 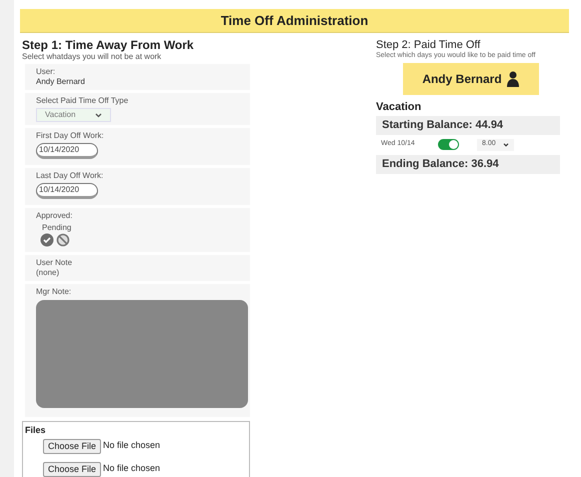 I want to click on reject-icon, so click(x=63, y=240).